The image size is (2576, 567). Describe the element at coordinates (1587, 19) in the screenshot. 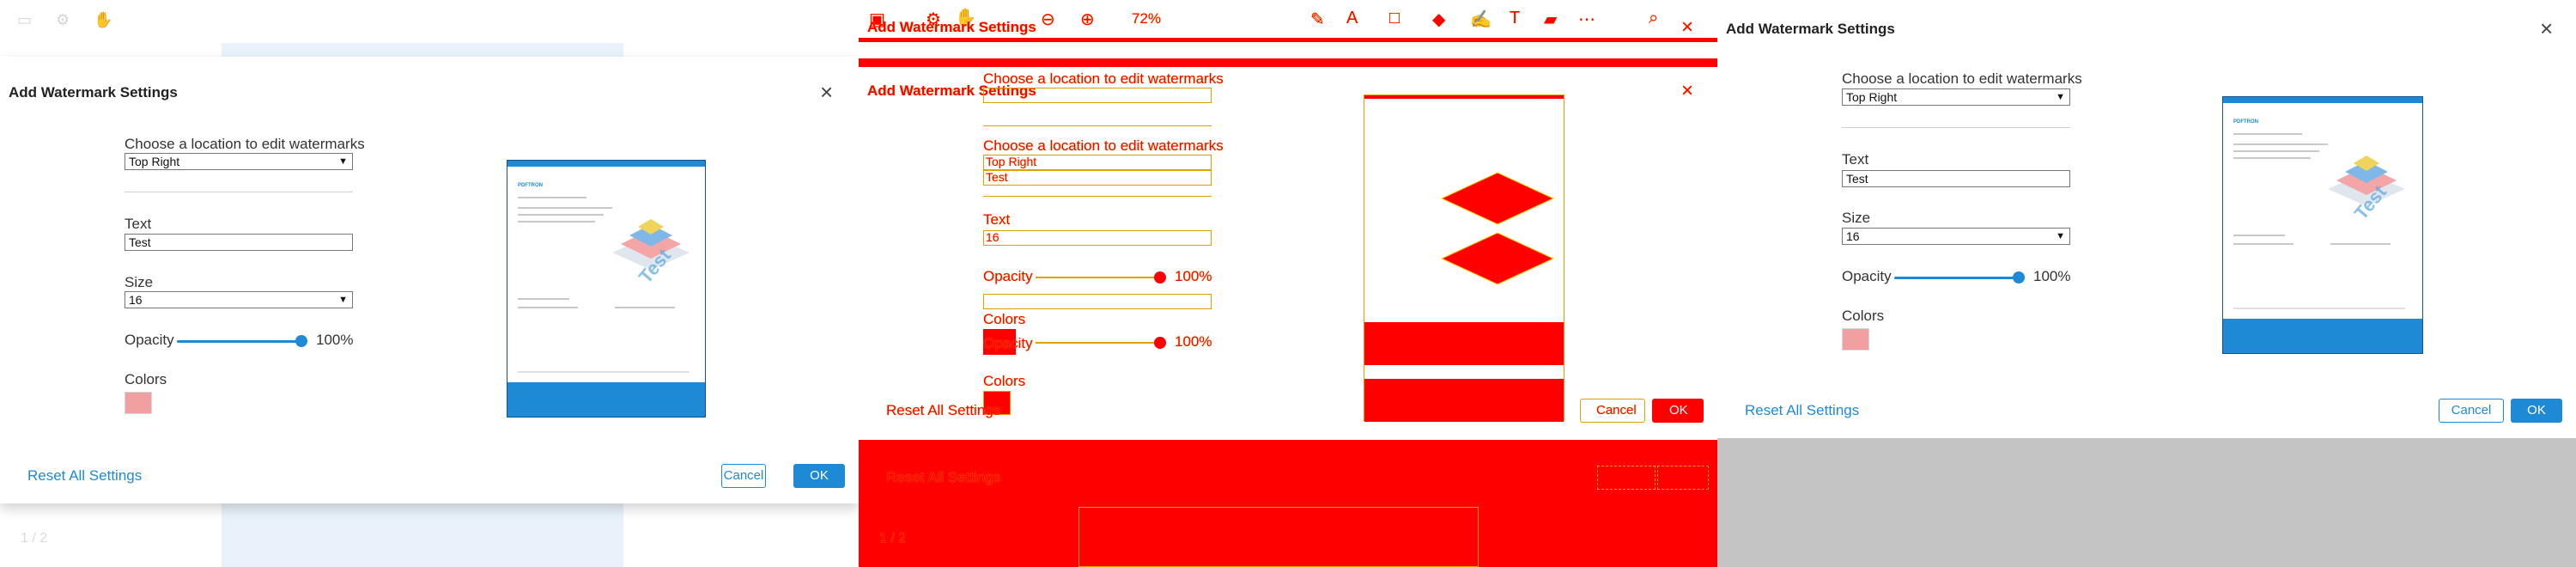

I see `more-icon: ⋯` at that location.